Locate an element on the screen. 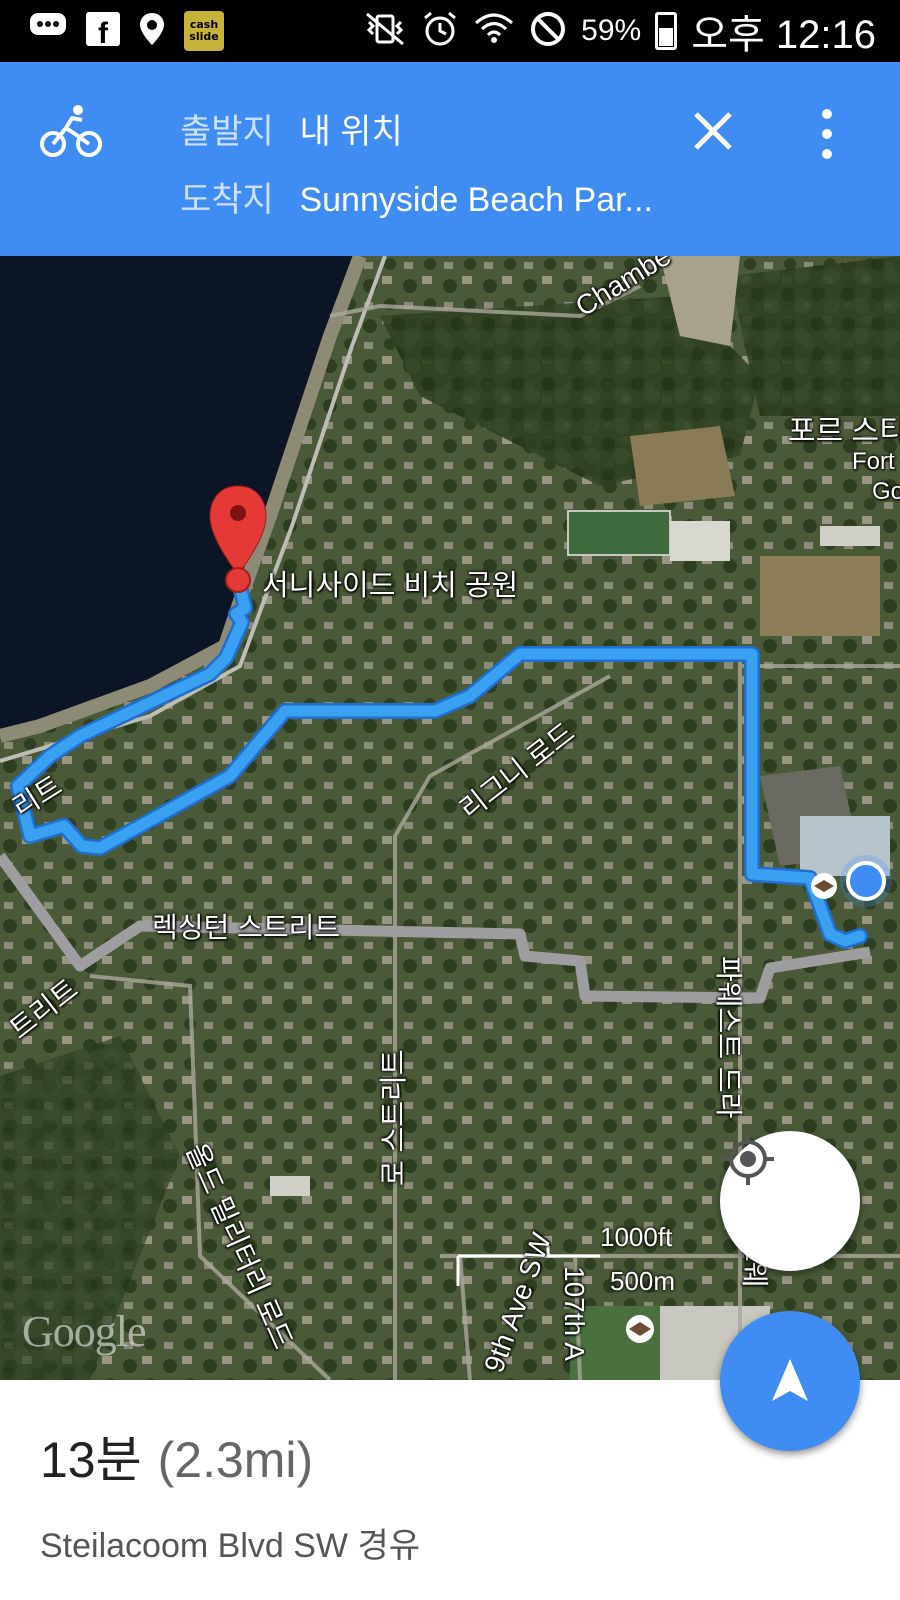  facebook-icon: f is located at coordinates (103, 31).